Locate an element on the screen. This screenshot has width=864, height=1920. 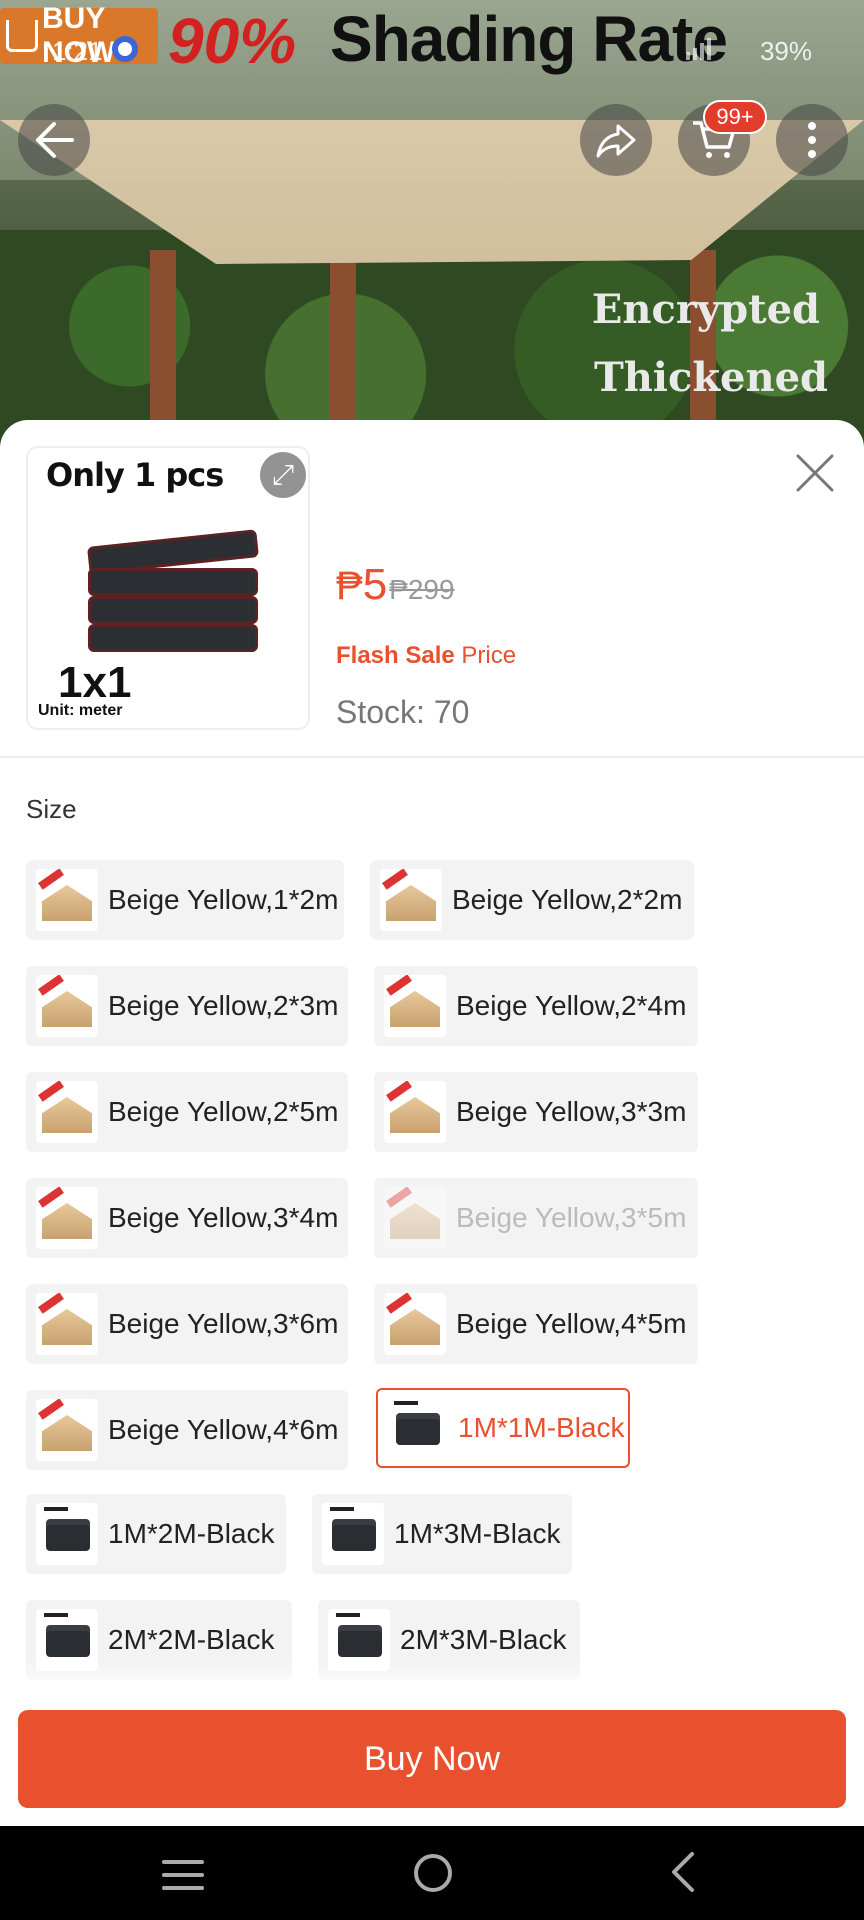
back-icon is located at coordinates (684, 1872).